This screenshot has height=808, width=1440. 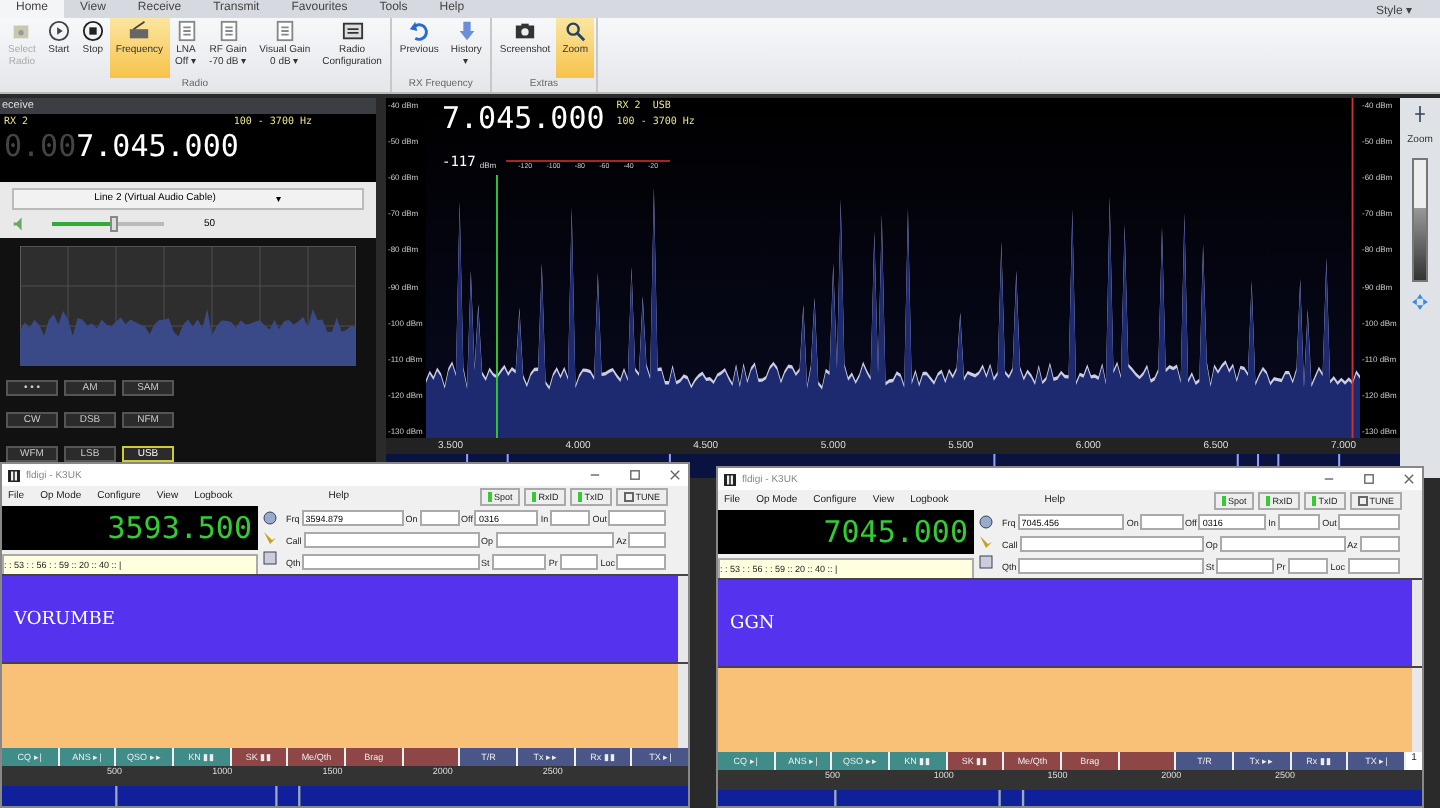 What do you see at coordinates (130, 528) in the screenshot?
I see `frequency-display: 3593.500` at bounding box center [130, 528].